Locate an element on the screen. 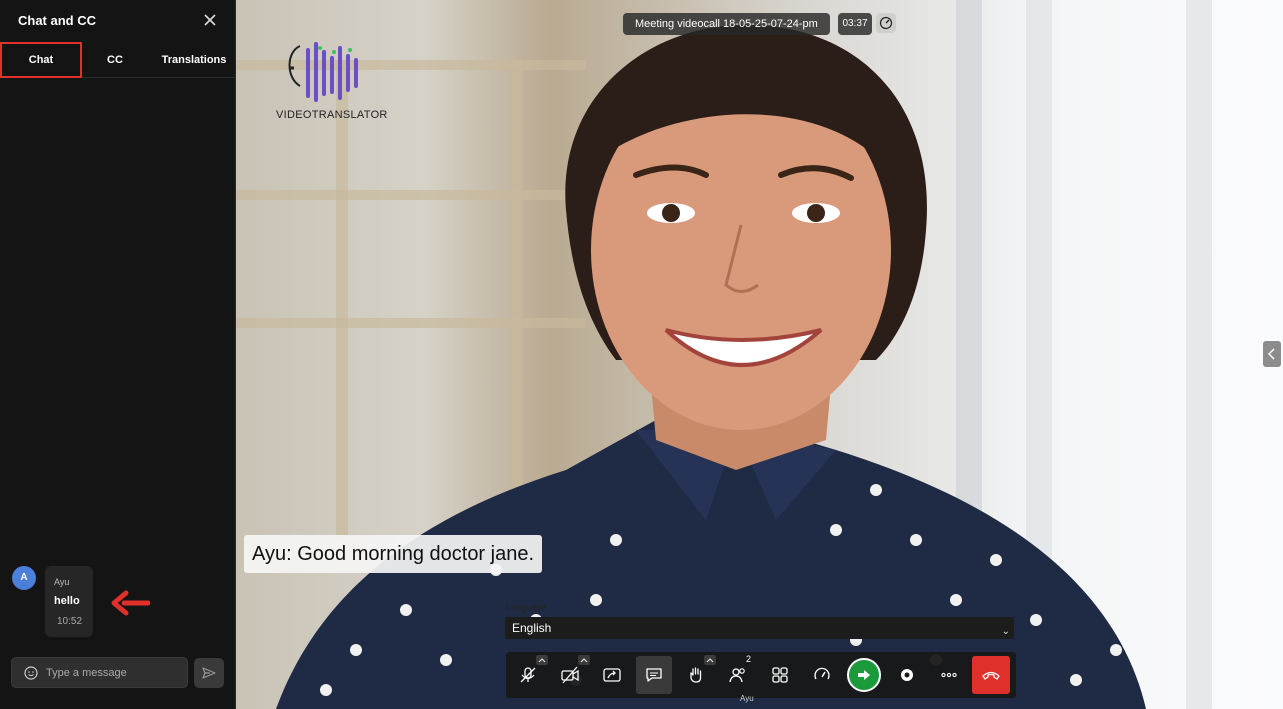 This screenshot has height=709, width=1283. sidebar-tabs: Chat CC Translations is located at coordinates (118, 60).